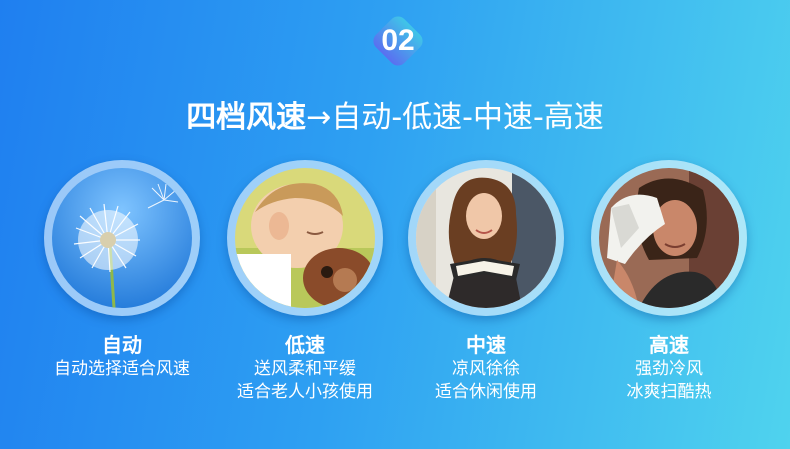 The width and height of the screenshot is (790, 449). What do you see at coordinates (486, 392) in the screenshot?
I see `feature-desc-line: 适合休闲使用` at bounding box center [486, 392].